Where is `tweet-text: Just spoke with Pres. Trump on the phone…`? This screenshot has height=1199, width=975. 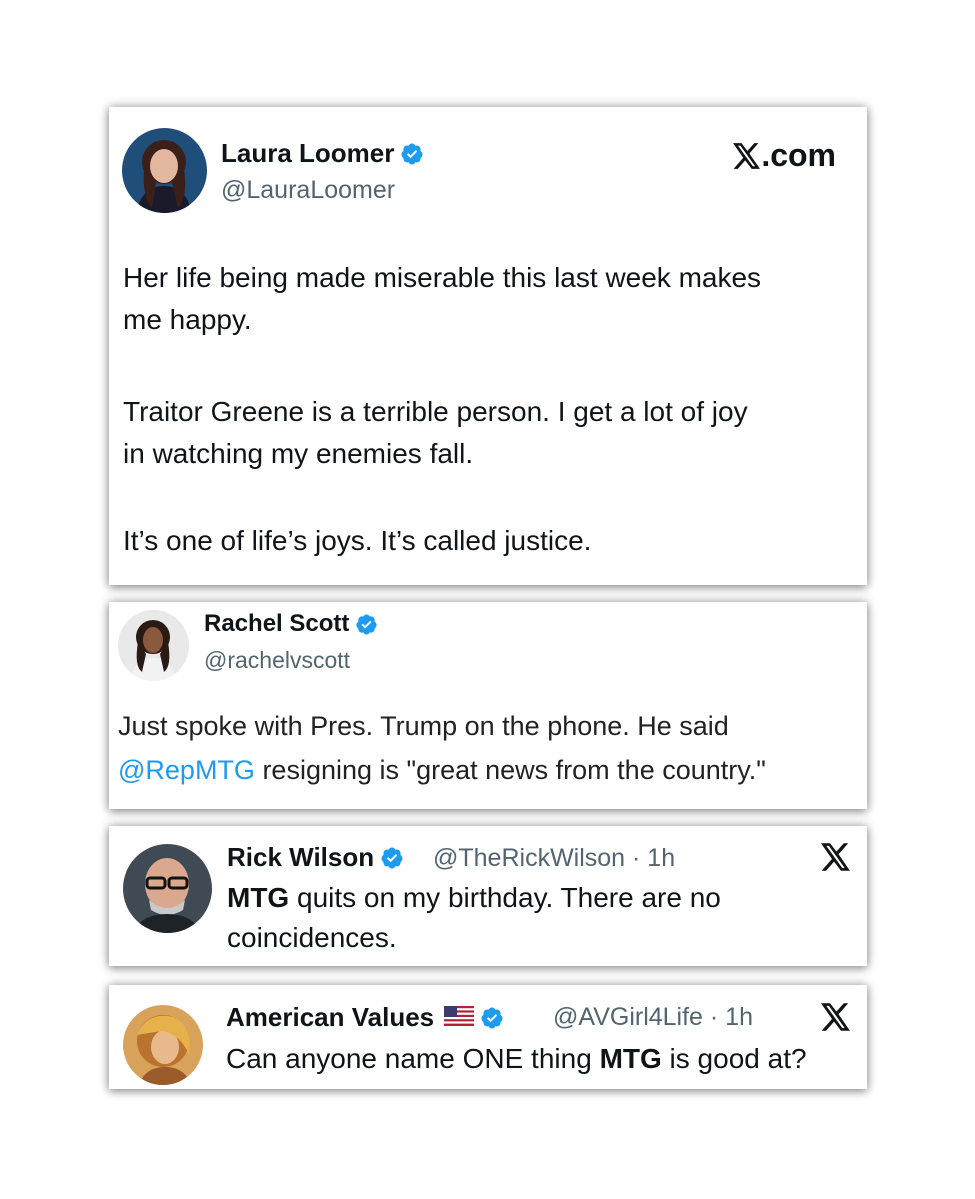
tweet-text: Just spoke with Pres. Trump on the phone… is located at coordinates (442, 748).